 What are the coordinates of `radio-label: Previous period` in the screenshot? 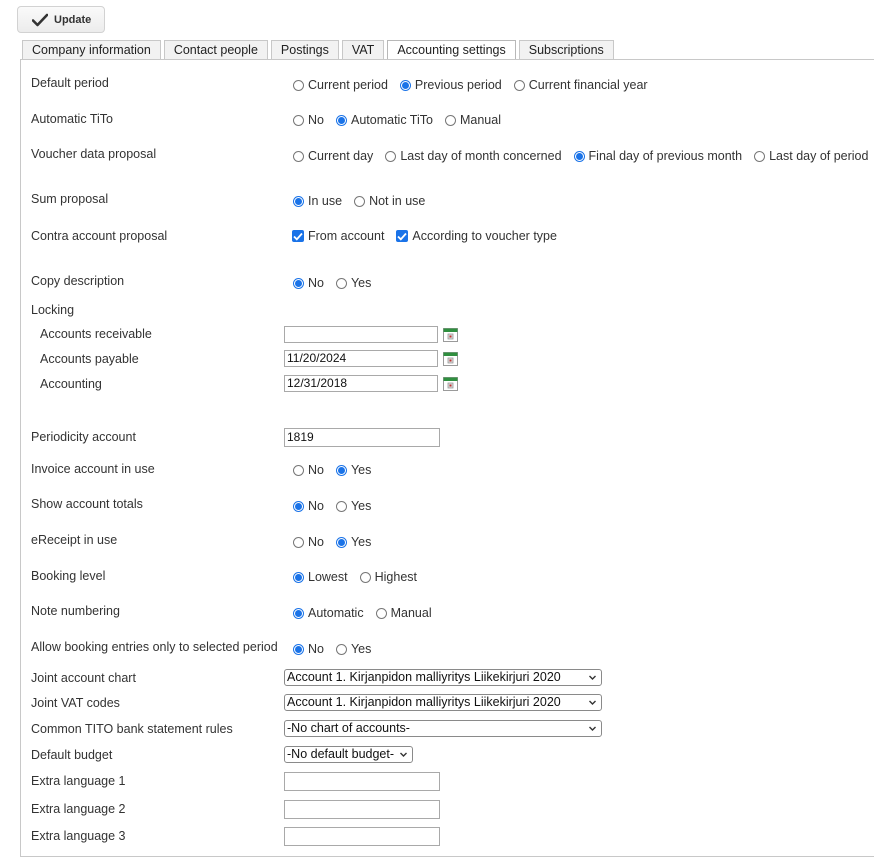 It's located at (458, 85).